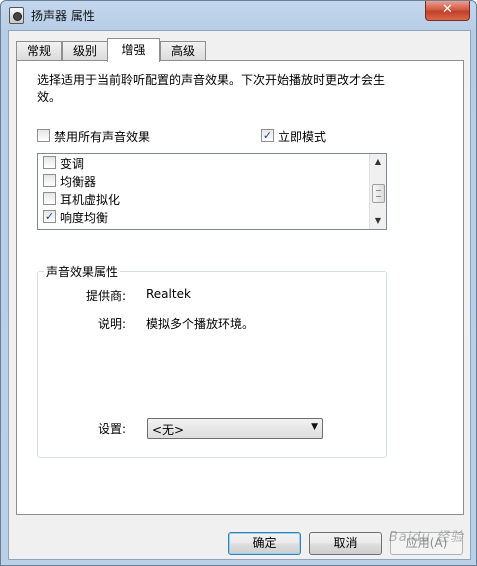 The image size is (477, 566). Describe the element at coordinates (112, 429) in the screenshot. I see `settings-label: 设置:` at that location.